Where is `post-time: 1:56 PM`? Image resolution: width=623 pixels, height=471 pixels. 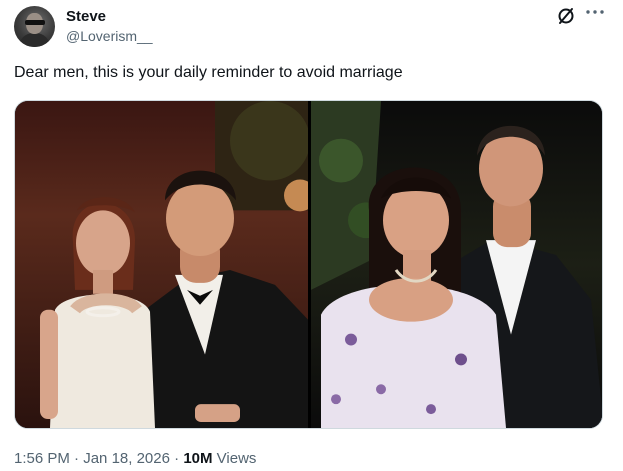
post-time: 1:56 PM is located at coordinates (42, 458).